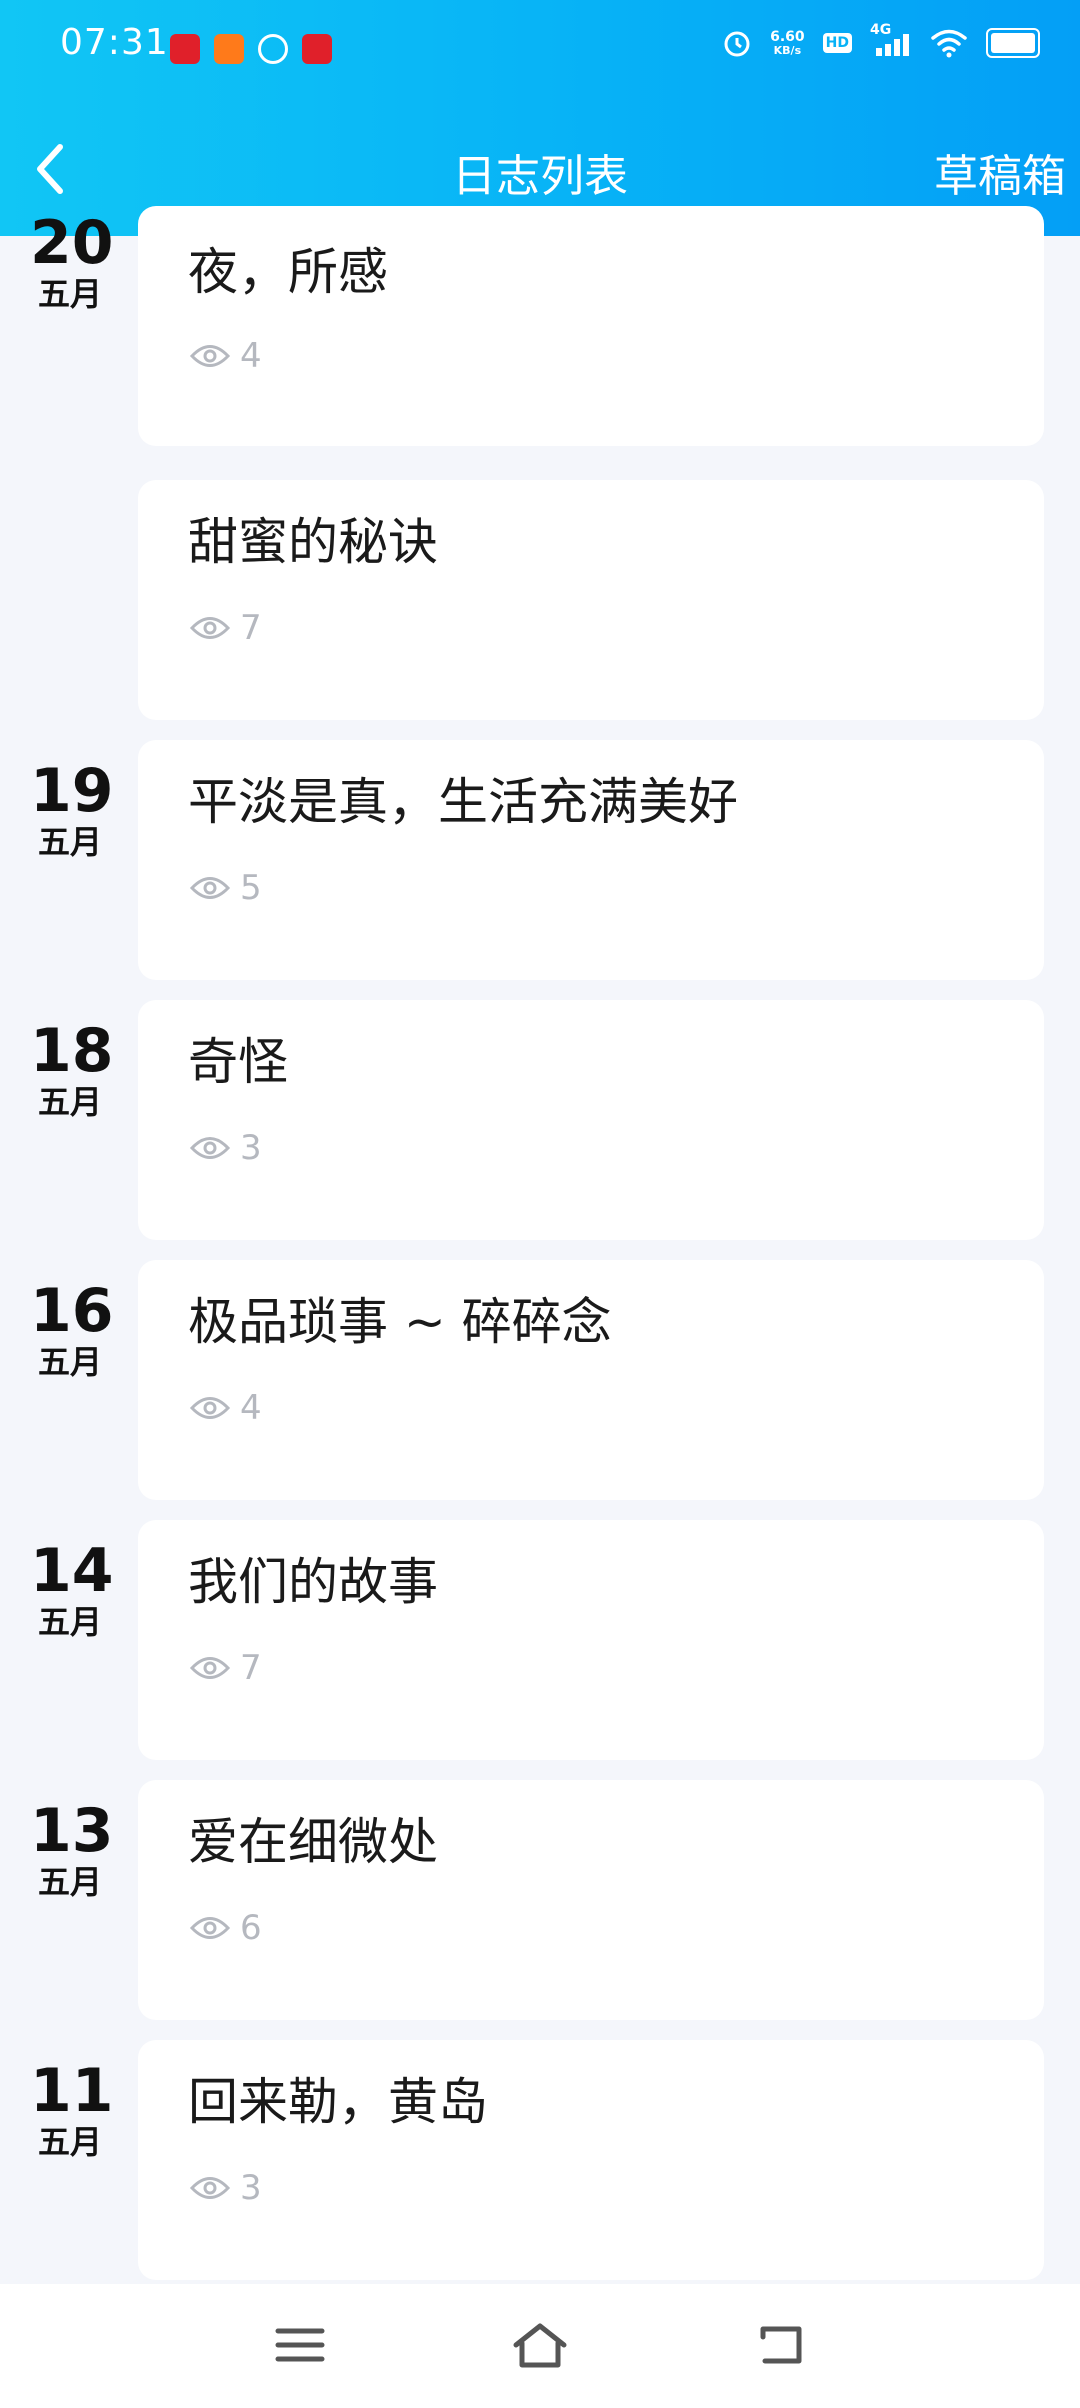 The width and height of the screenshot is (1080, 2408). What do you see at coordinates (114, 42) in the screenshot?
I see `status-time: 07:31` at bounding box center [114, 42].